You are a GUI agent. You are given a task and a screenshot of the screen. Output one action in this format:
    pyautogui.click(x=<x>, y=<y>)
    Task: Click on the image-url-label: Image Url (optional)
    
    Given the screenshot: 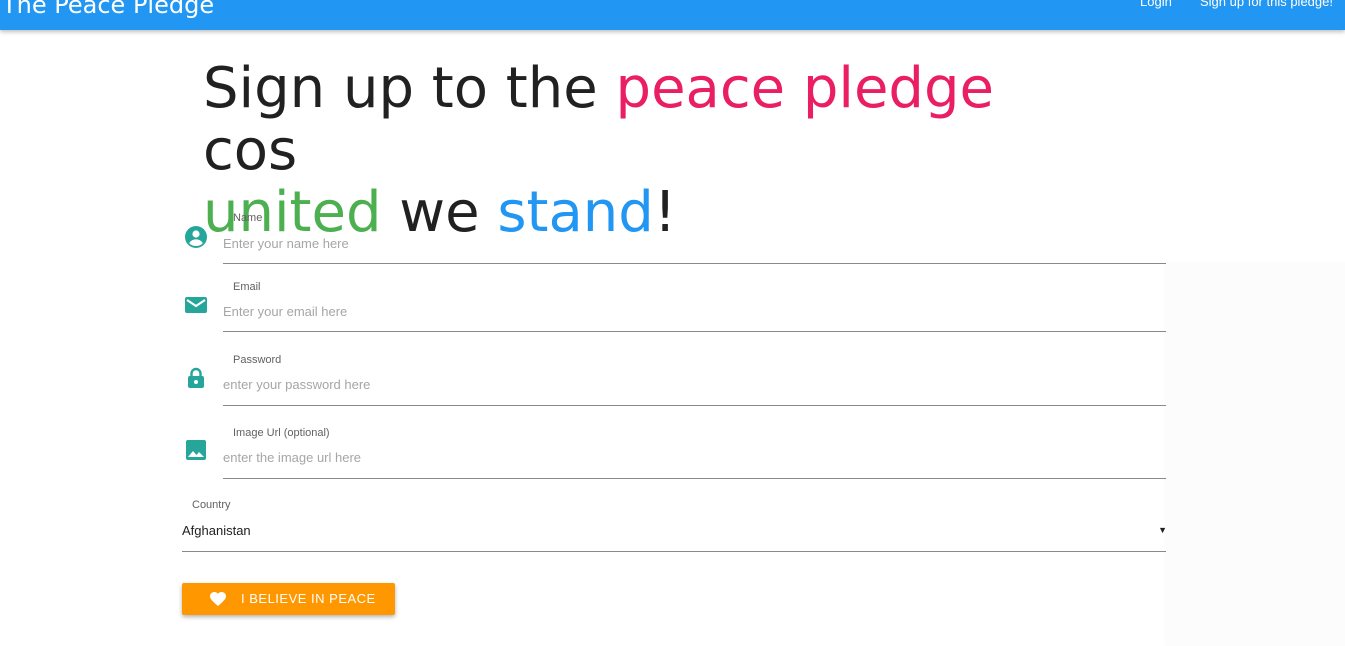 What is the action you would take?
    pyautogui.click(x=281, y=433)
    